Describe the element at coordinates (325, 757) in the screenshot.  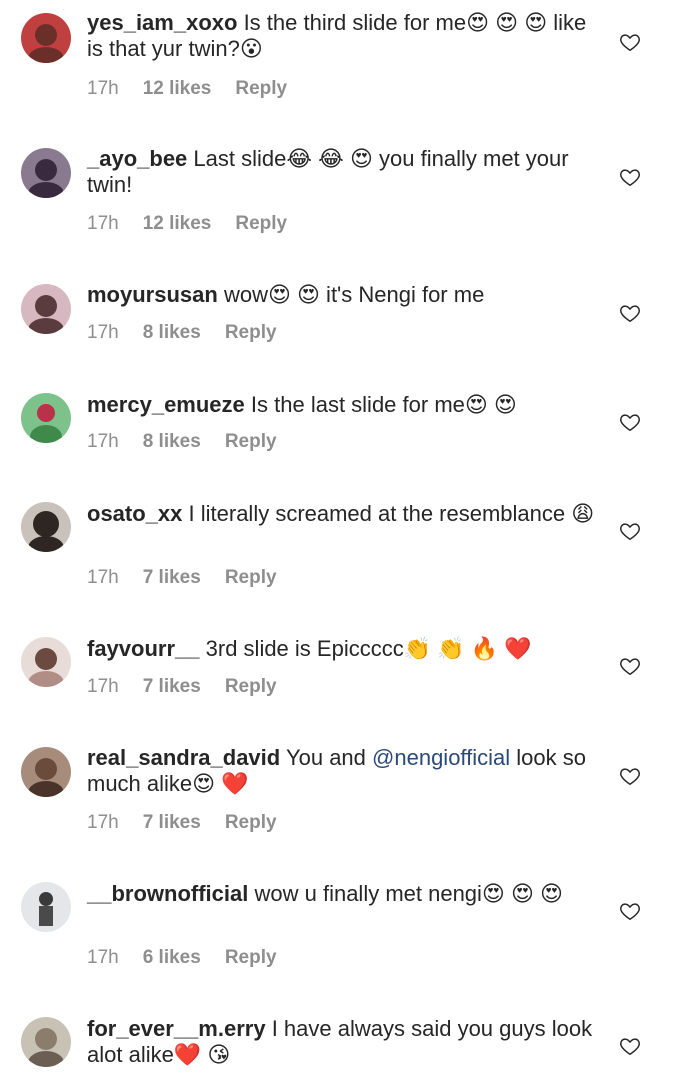
I see `comment-text: You and` at that location.